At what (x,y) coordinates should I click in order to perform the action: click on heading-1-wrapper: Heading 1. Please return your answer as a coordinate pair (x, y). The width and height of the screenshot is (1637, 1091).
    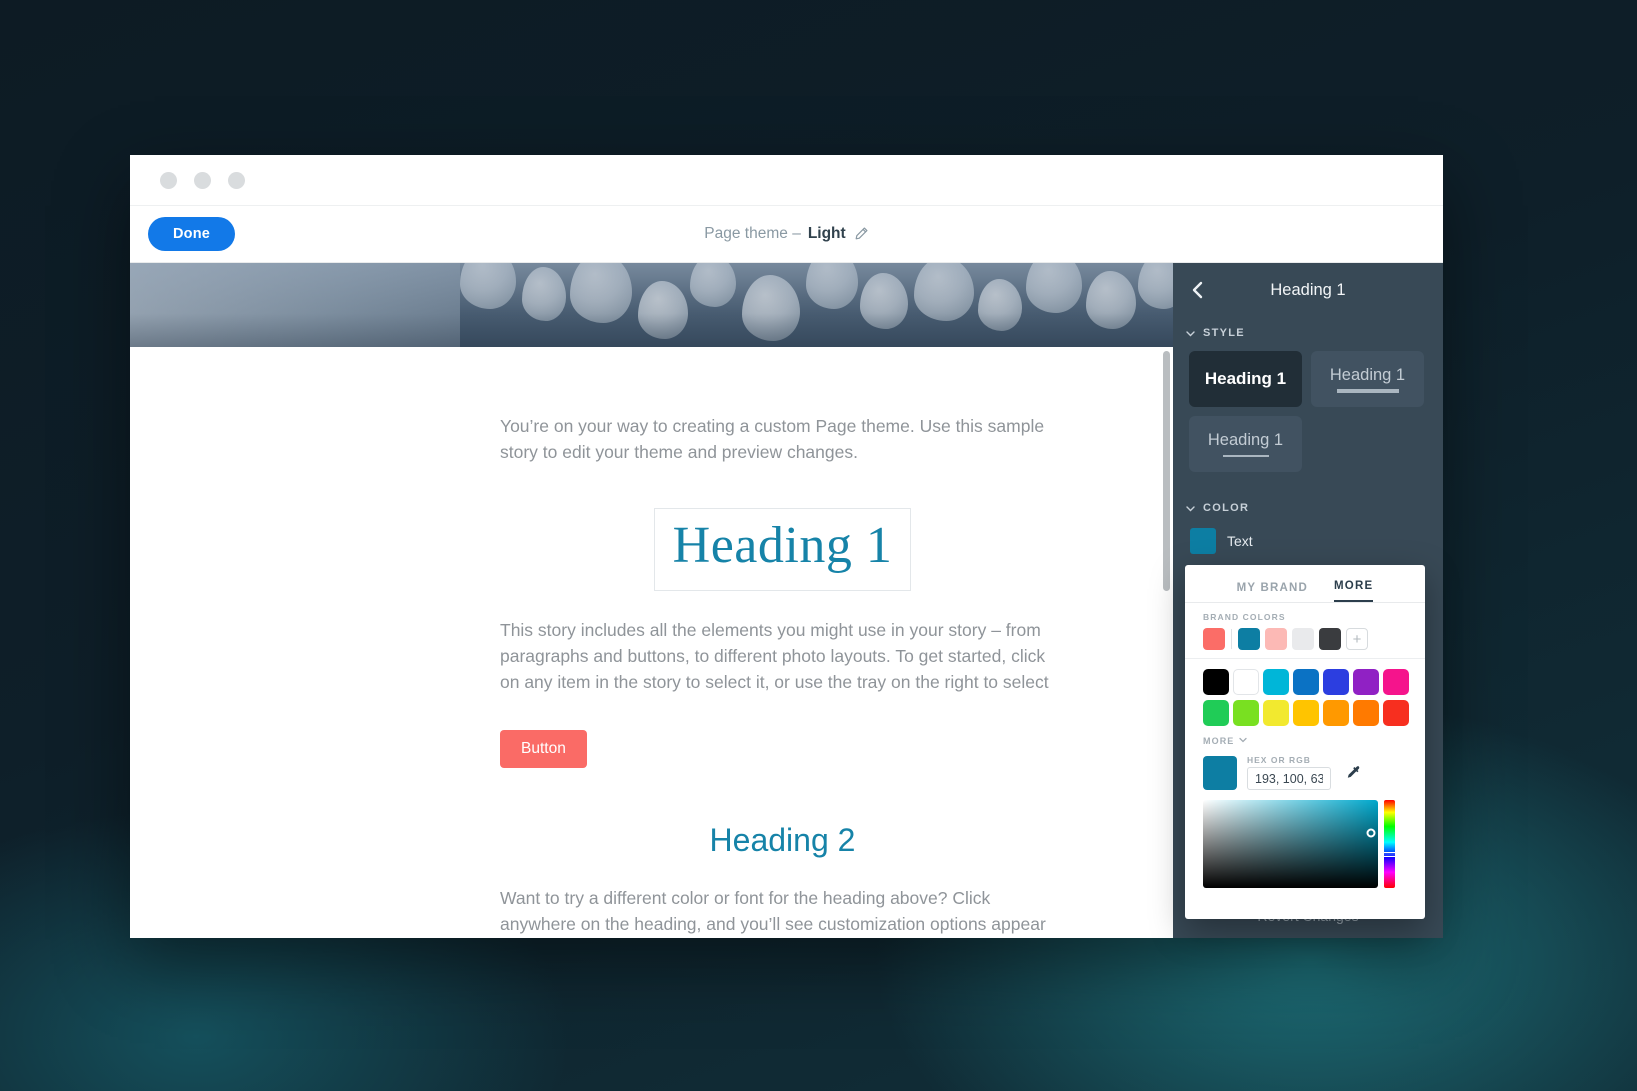
    Looking at the image, I should click on (782, 549).